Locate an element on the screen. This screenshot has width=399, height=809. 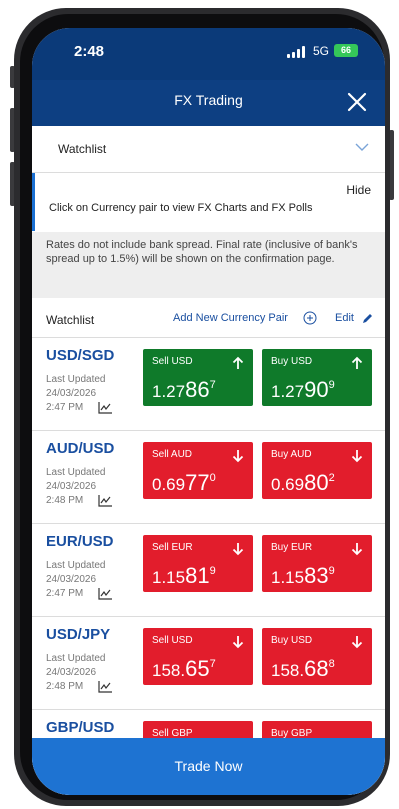
rate-pips: 80 is located at coordinates (316, 482).